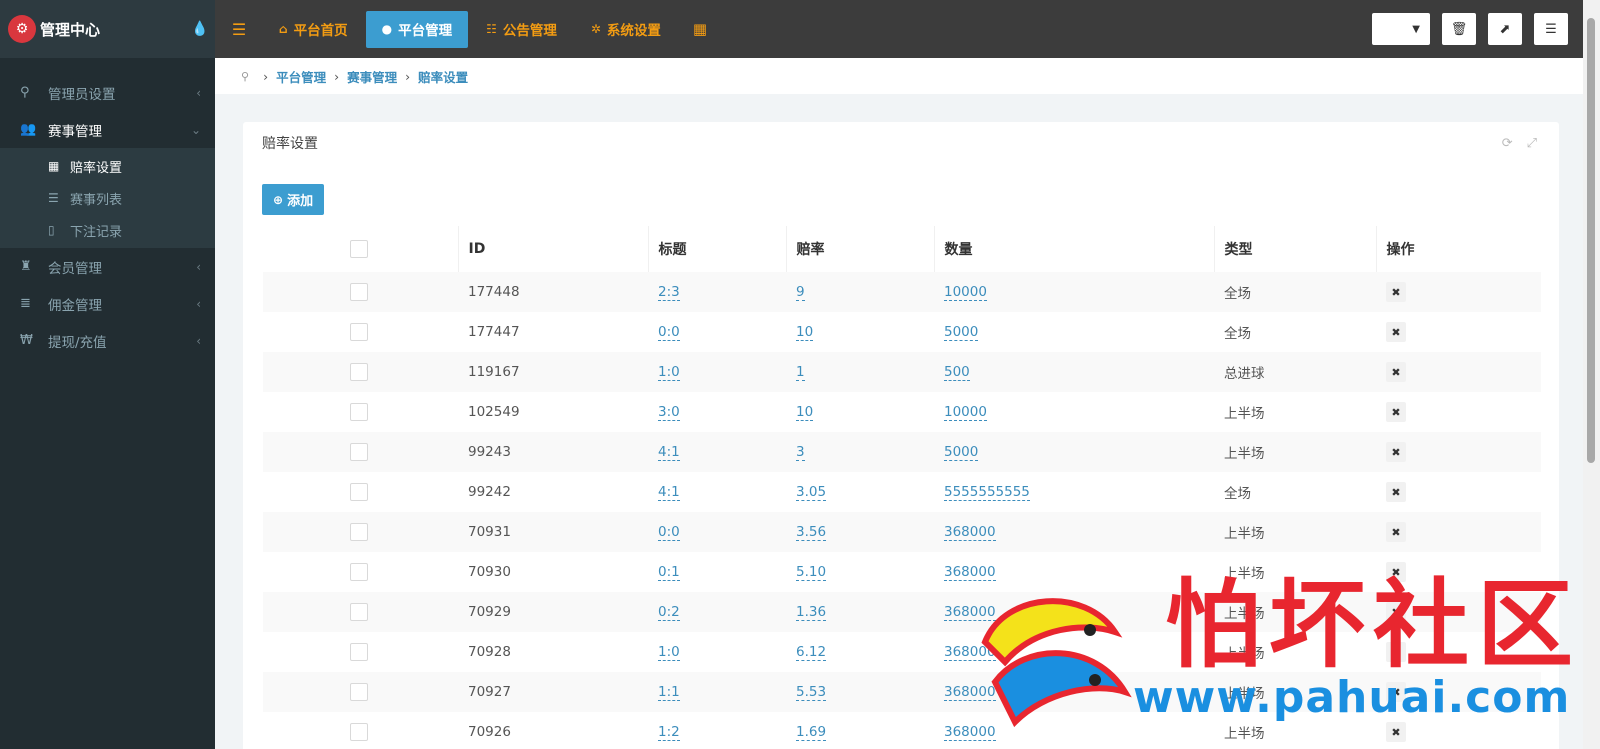 Image resolution: width=1600 pixels, height=749 pixels. I want to click on editable-odds: 1, so click(800, 372).